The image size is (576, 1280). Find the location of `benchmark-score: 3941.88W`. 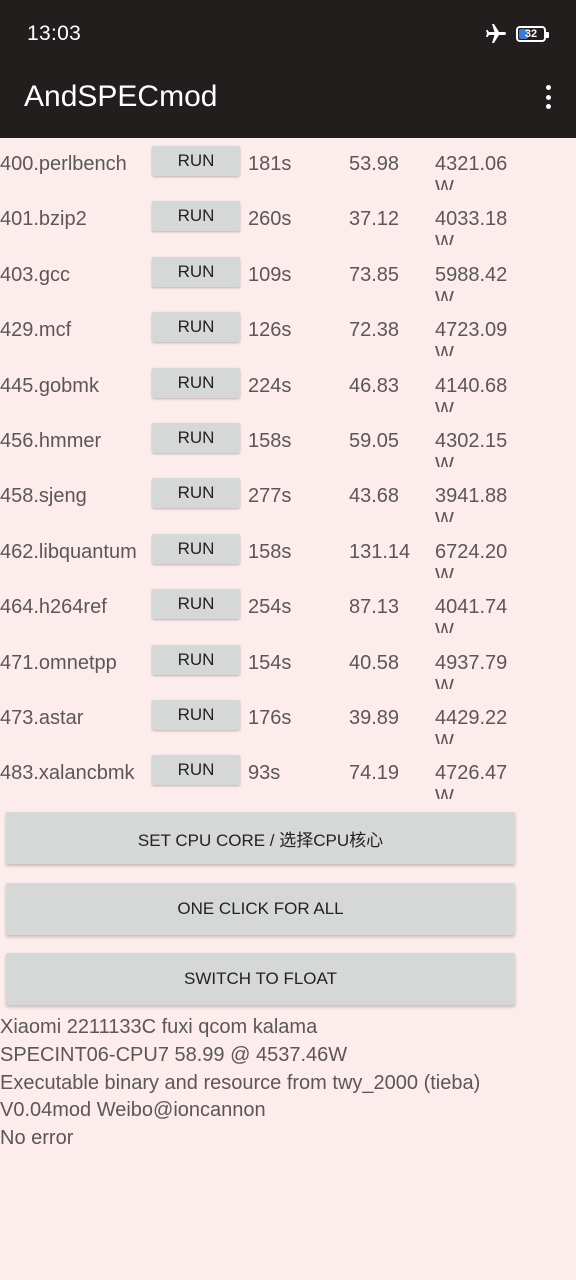

benchmark-score: 3941.88W is located at coordinates (471, 504).